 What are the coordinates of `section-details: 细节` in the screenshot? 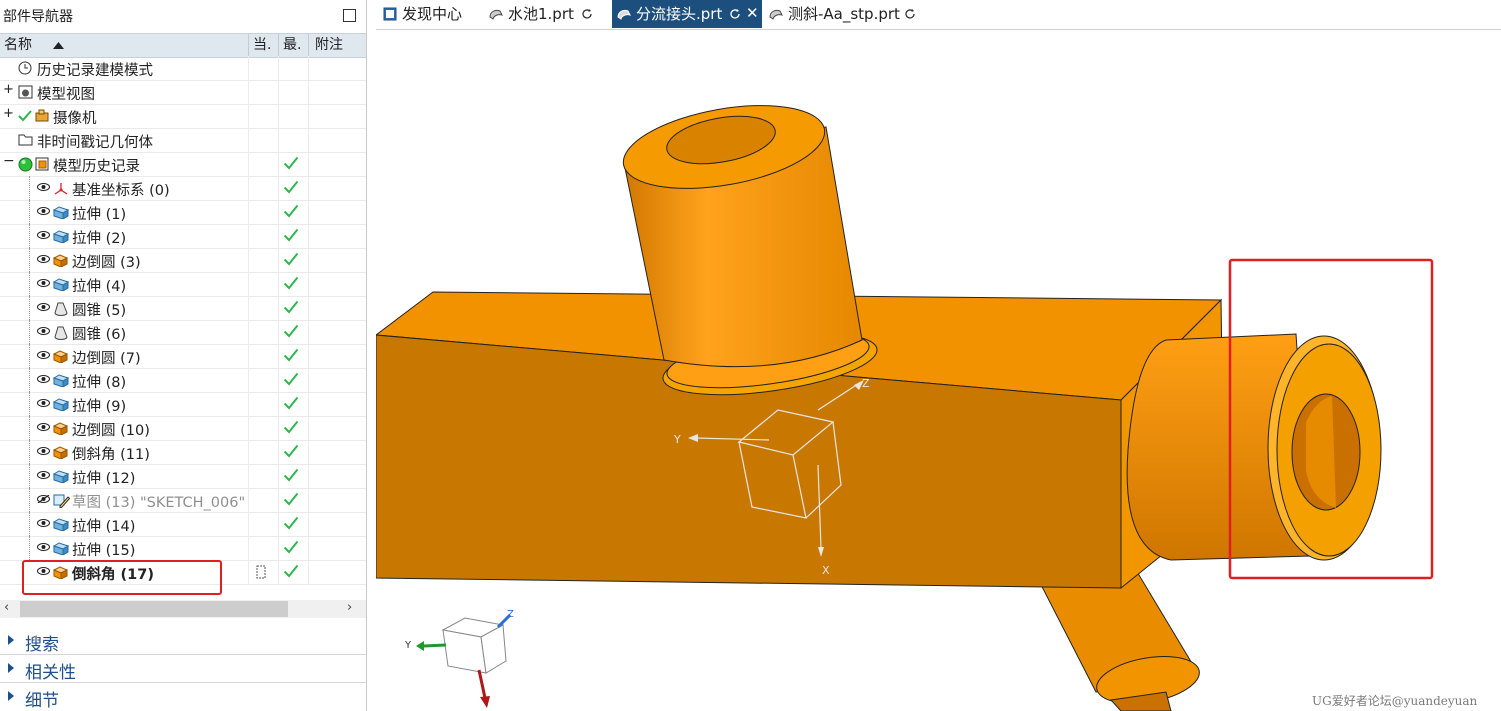 It's located at (183, 697).